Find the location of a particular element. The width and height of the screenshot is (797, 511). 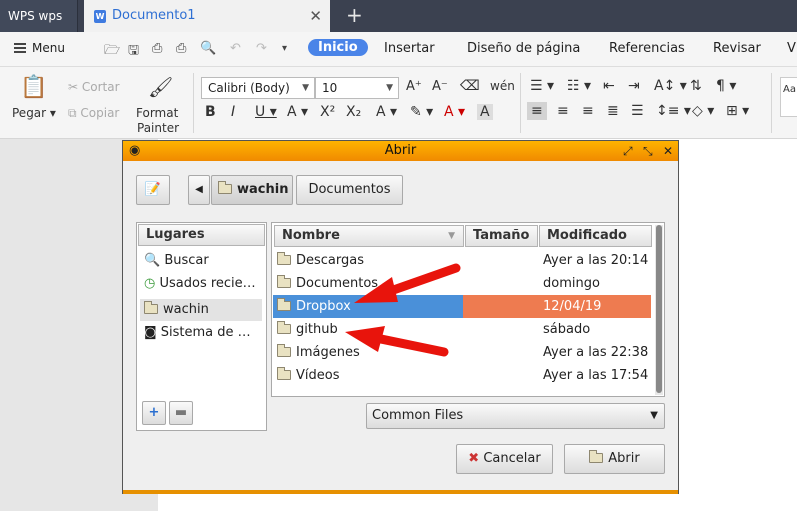

sort-icon: ⇅ is located at coordinates (696, 86).